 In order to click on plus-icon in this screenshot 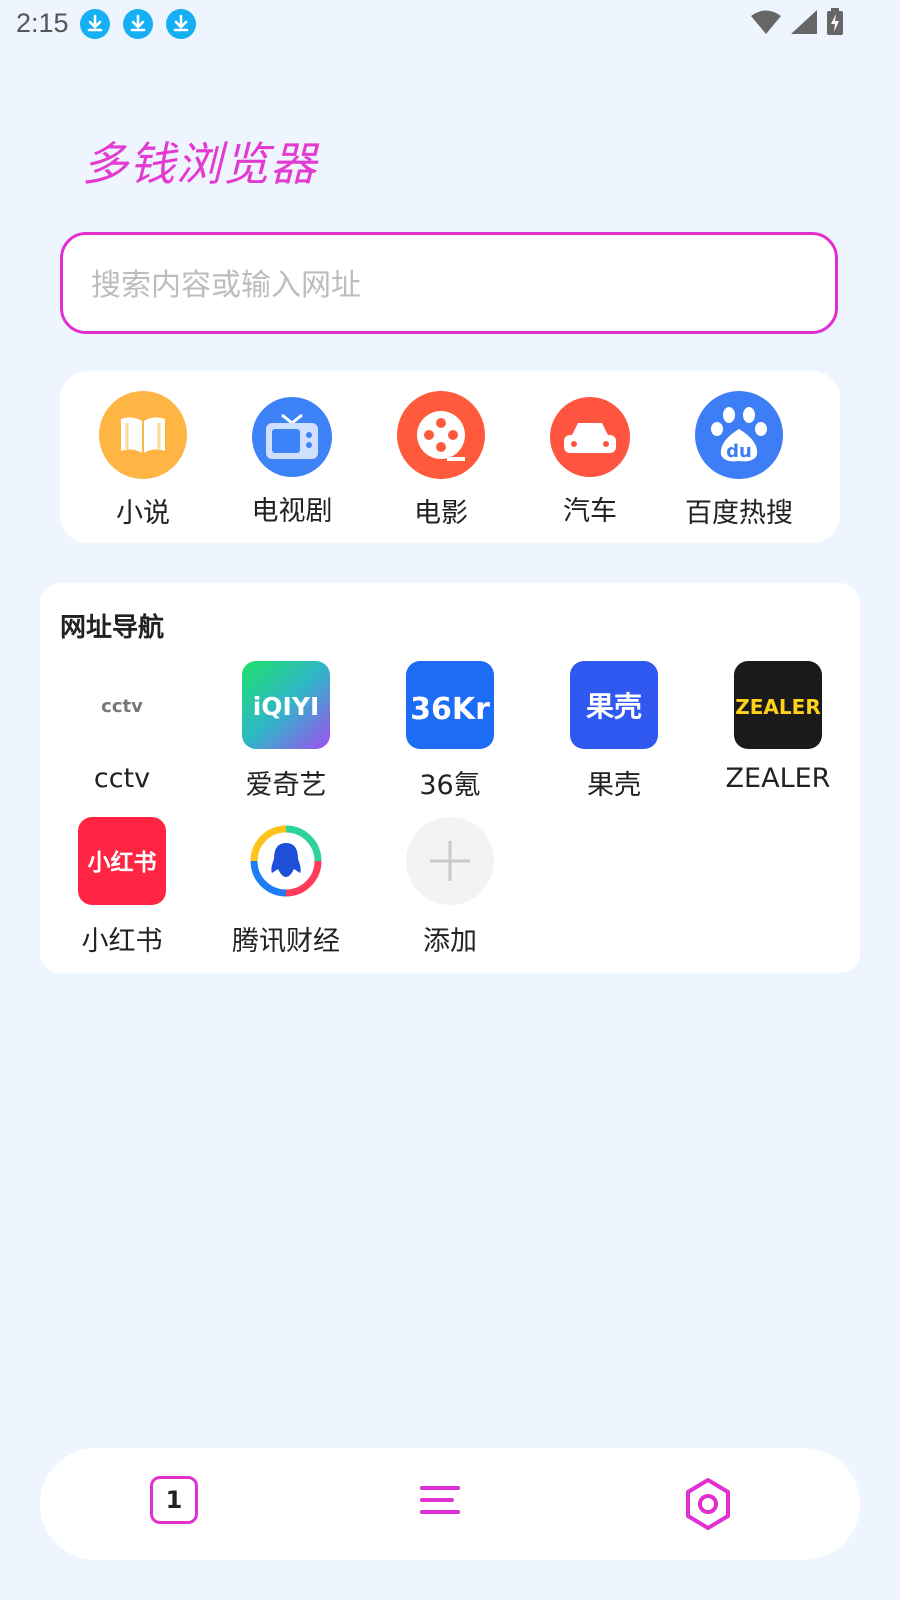, I will do `click(450, 861)`.